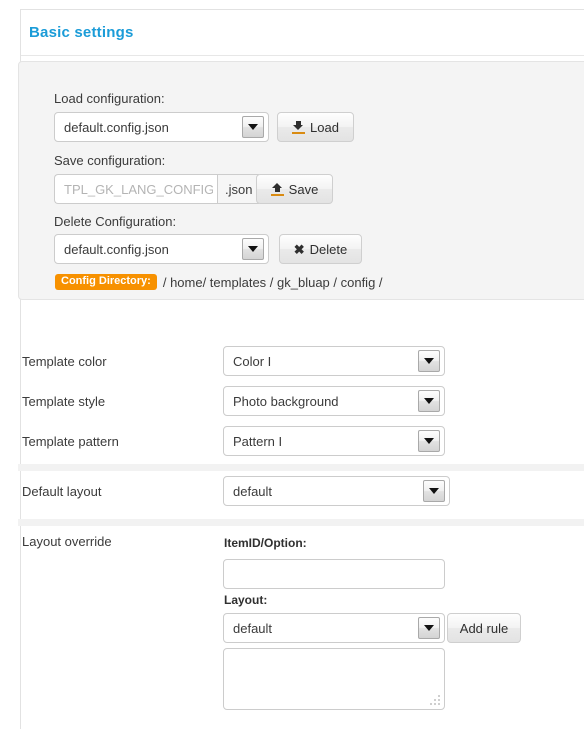 The image size is (584, 729). What do you see at coordinates (116, 249) in the screenshot?
I see `delete-configuration-value: default.config.json` at bounding box center [116, 249].